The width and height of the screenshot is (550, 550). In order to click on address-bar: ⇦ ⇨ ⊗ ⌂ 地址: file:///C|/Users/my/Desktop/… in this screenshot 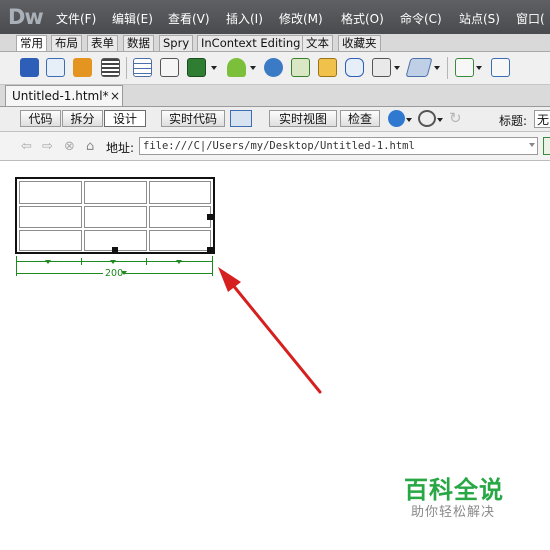, I will do `click(275, 146)`.